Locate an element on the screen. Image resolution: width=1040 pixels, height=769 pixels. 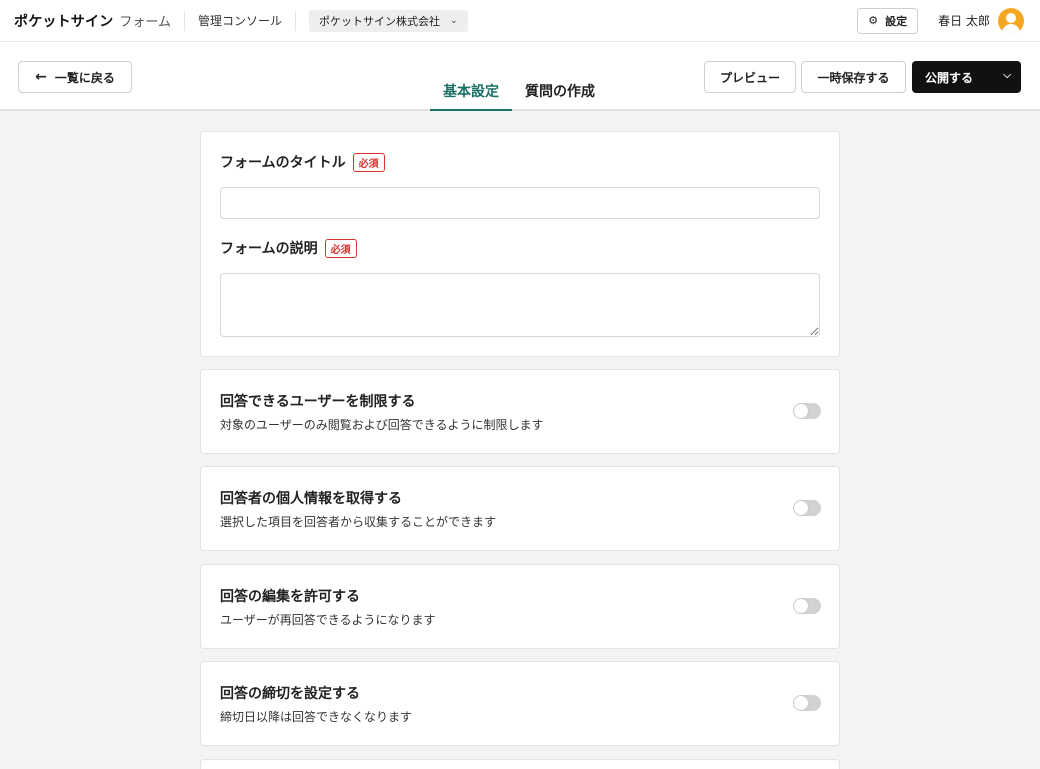
user-avatar-icon is located at coordinates (1011, 20).